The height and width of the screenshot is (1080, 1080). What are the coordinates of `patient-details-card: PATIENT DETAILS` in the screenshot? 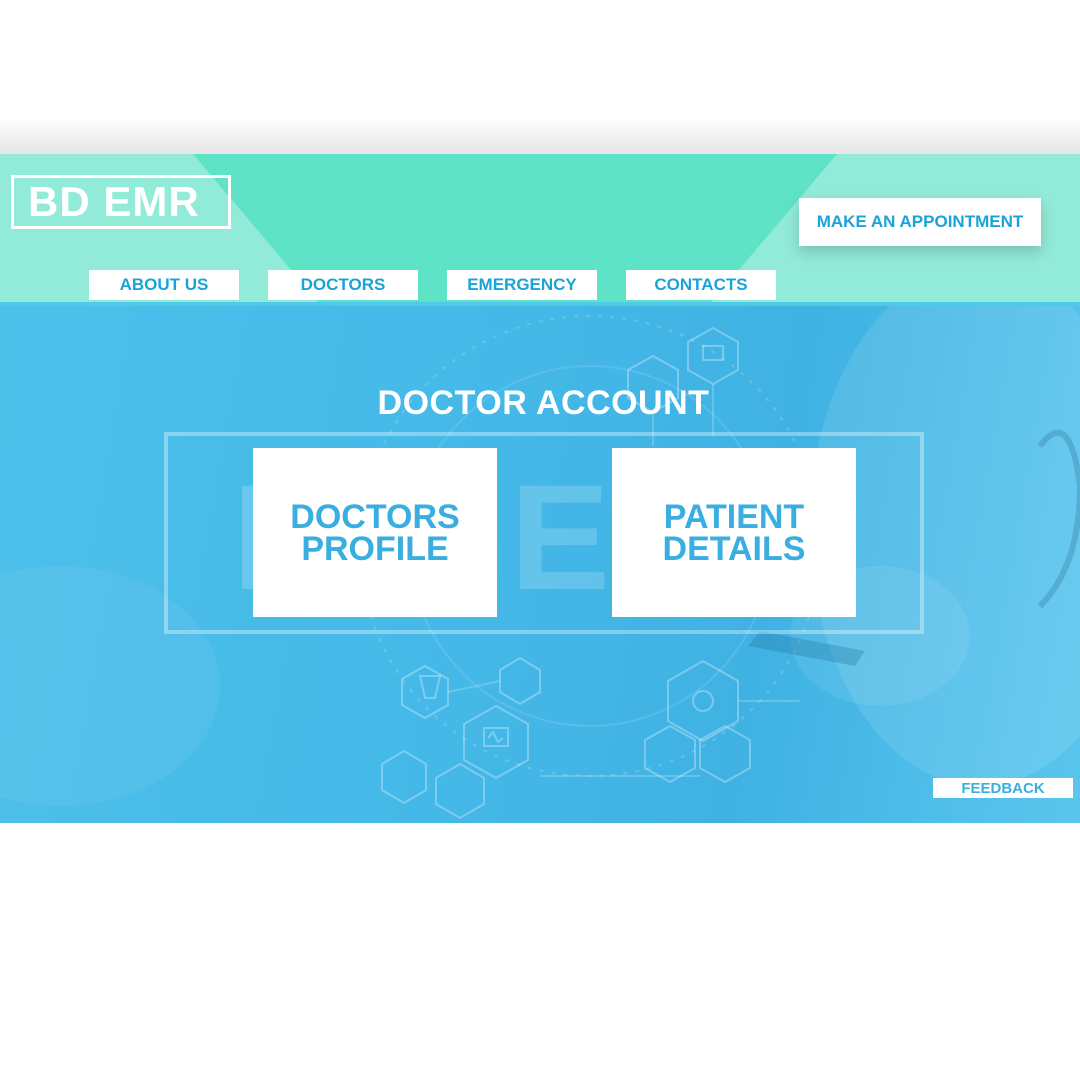 It's located at (734, 532).